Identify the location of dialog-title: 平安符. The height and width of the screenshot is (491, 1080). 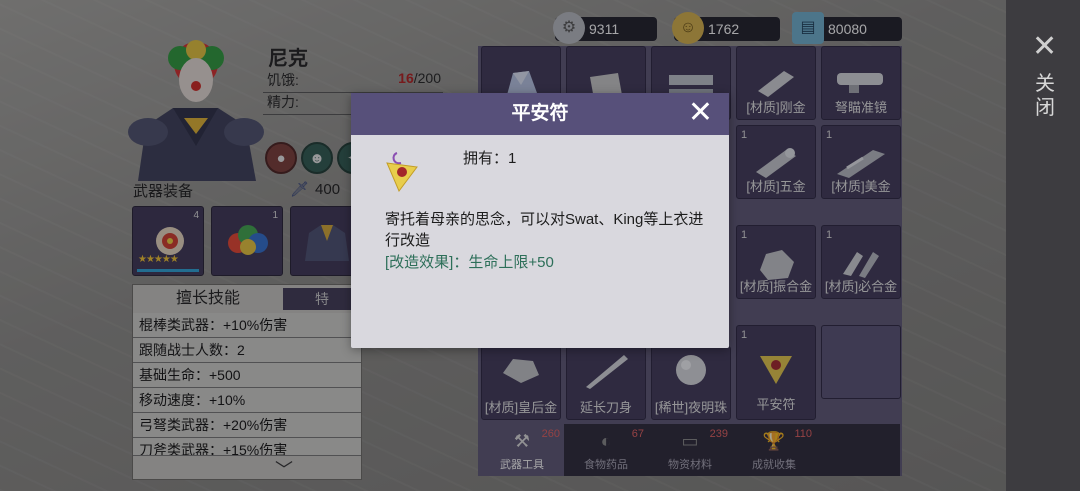
(540, 113).